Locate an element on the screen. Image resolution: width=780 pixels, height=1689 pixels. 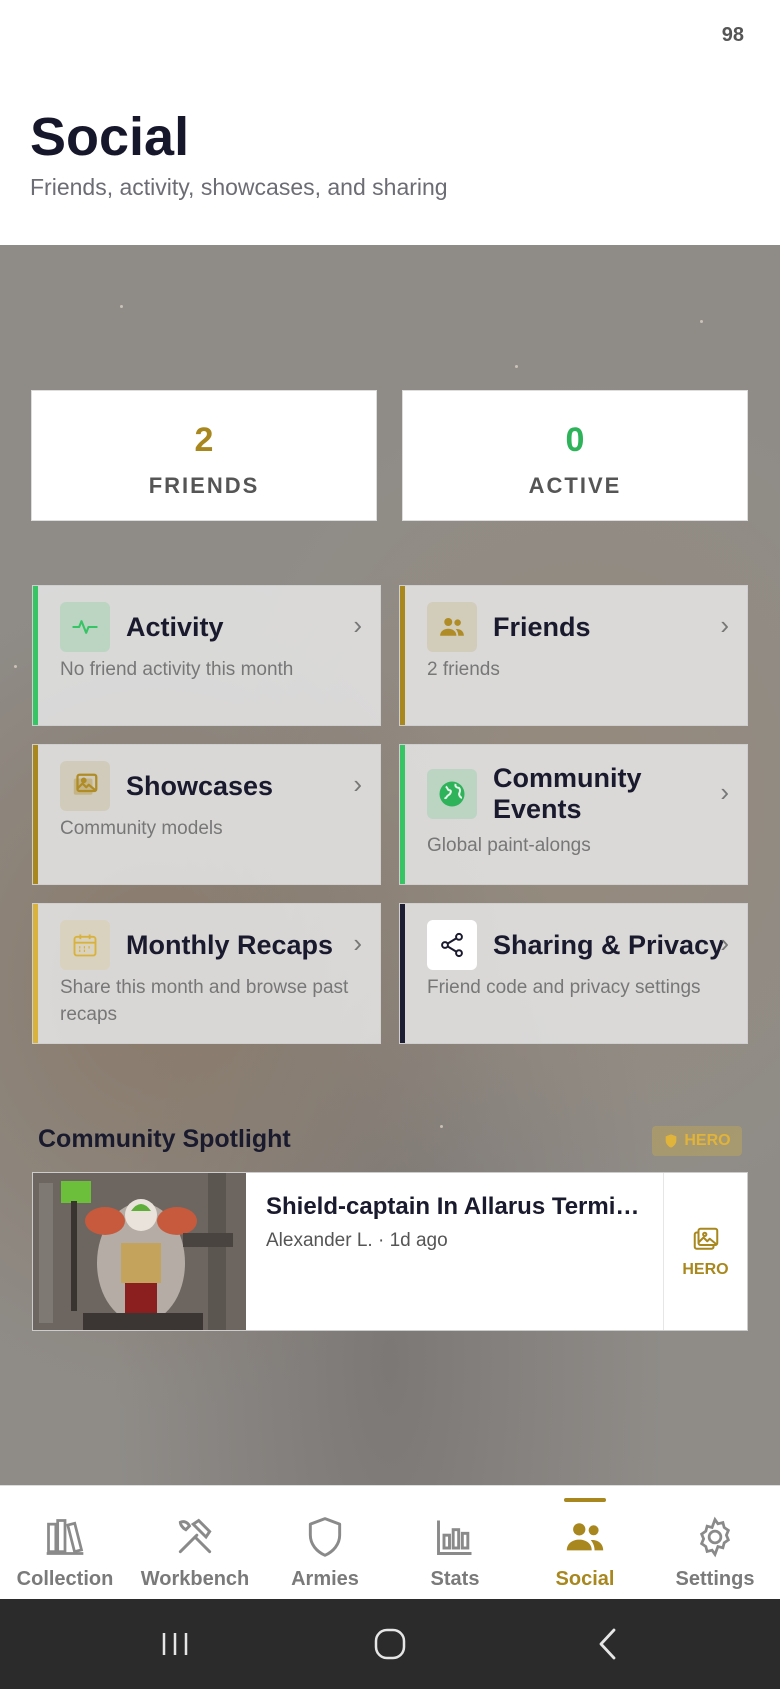
tab-armies-label: Armies is located at coordinates (325, 1579).